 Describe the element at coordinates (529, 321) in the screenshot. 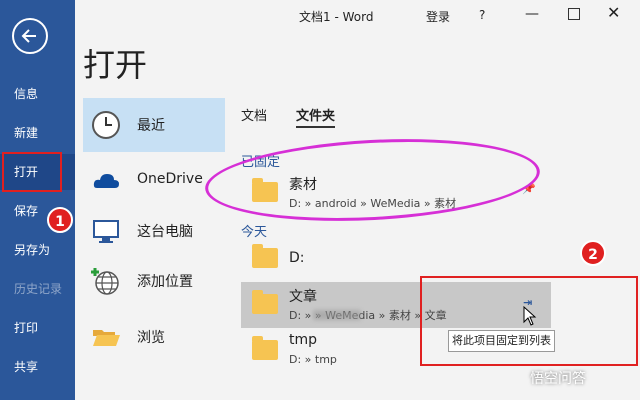

I see `annotation-box-pin` at that location.